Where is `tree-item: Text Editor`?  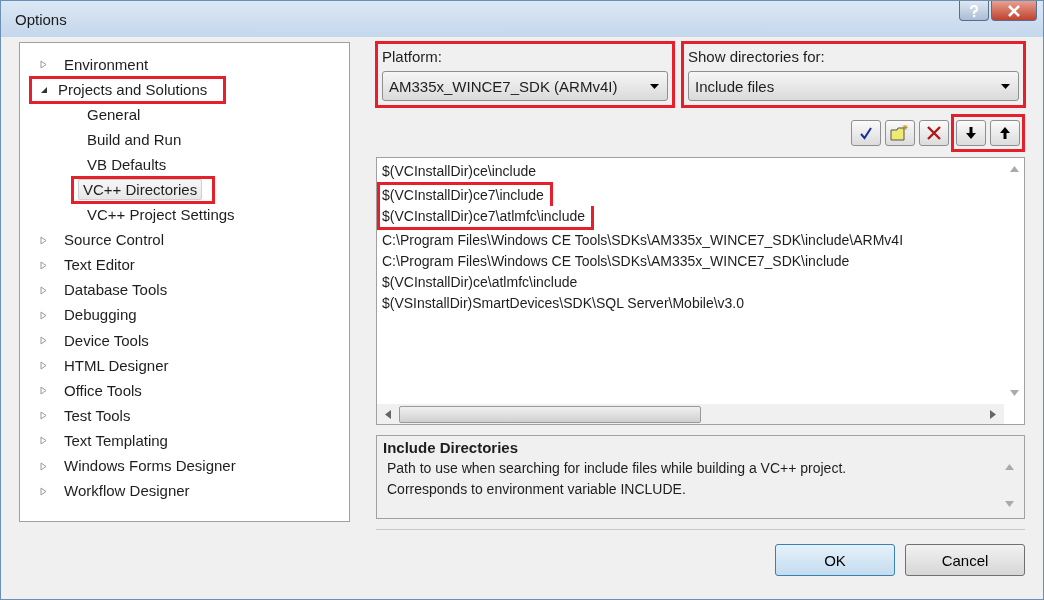 tree-item: Text Editor is located at coordinates (99, 265).